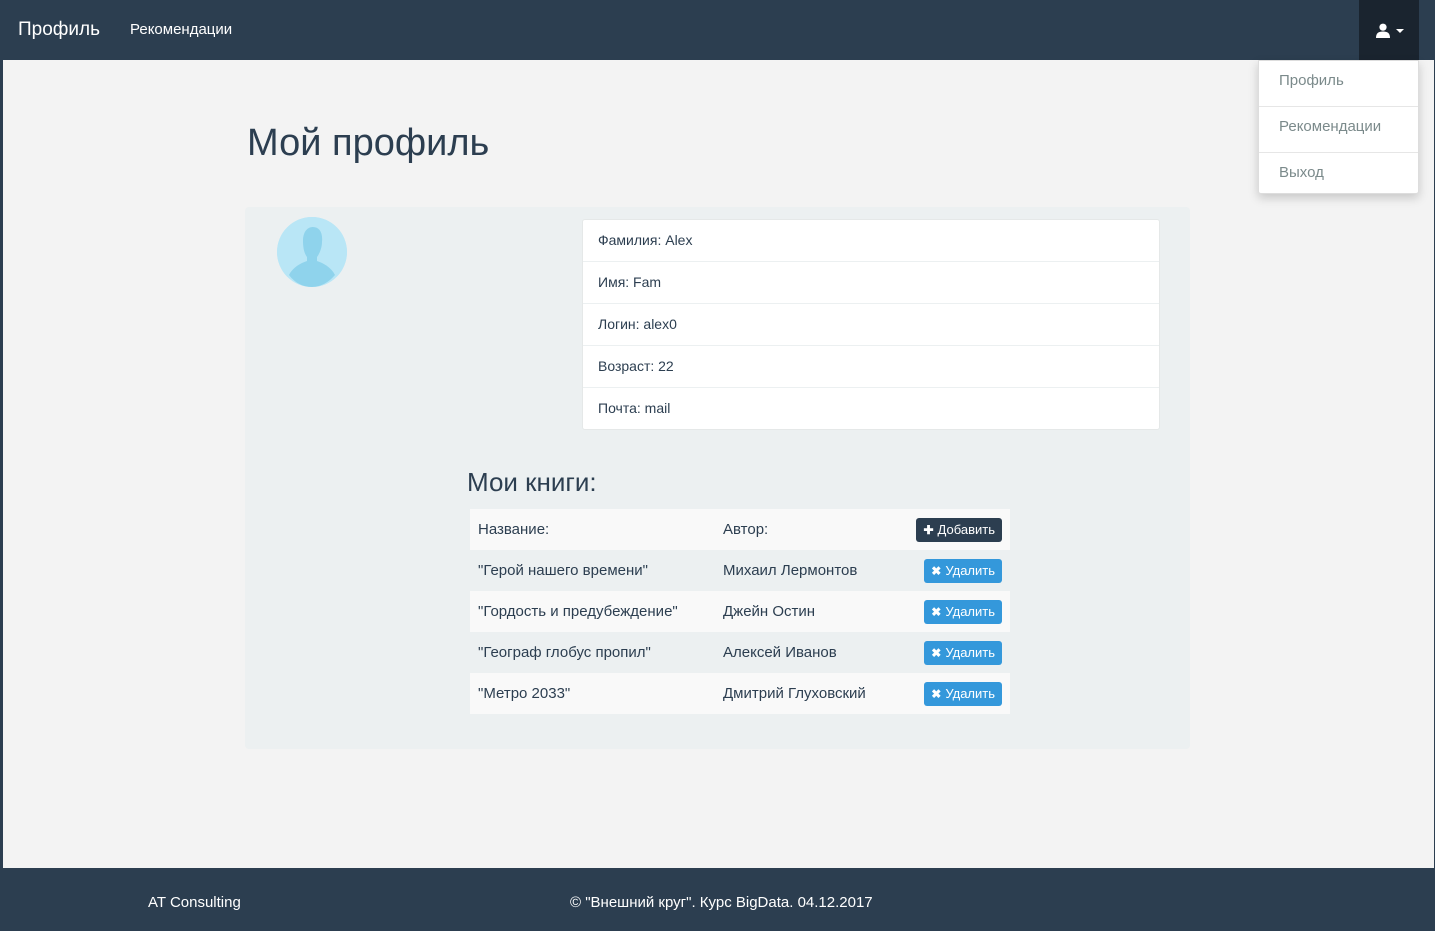  I want to click on column-header-name: Название:, so click(514, 529).